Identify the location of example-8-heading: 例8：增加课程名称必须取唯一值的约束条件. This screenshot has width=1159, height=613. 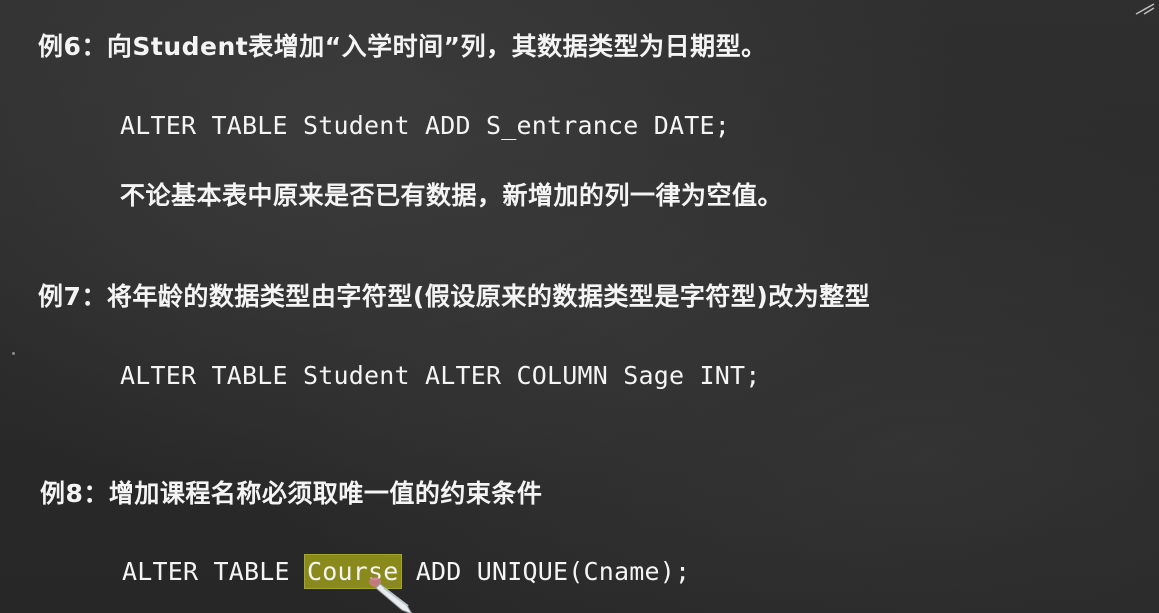
(291, 493).